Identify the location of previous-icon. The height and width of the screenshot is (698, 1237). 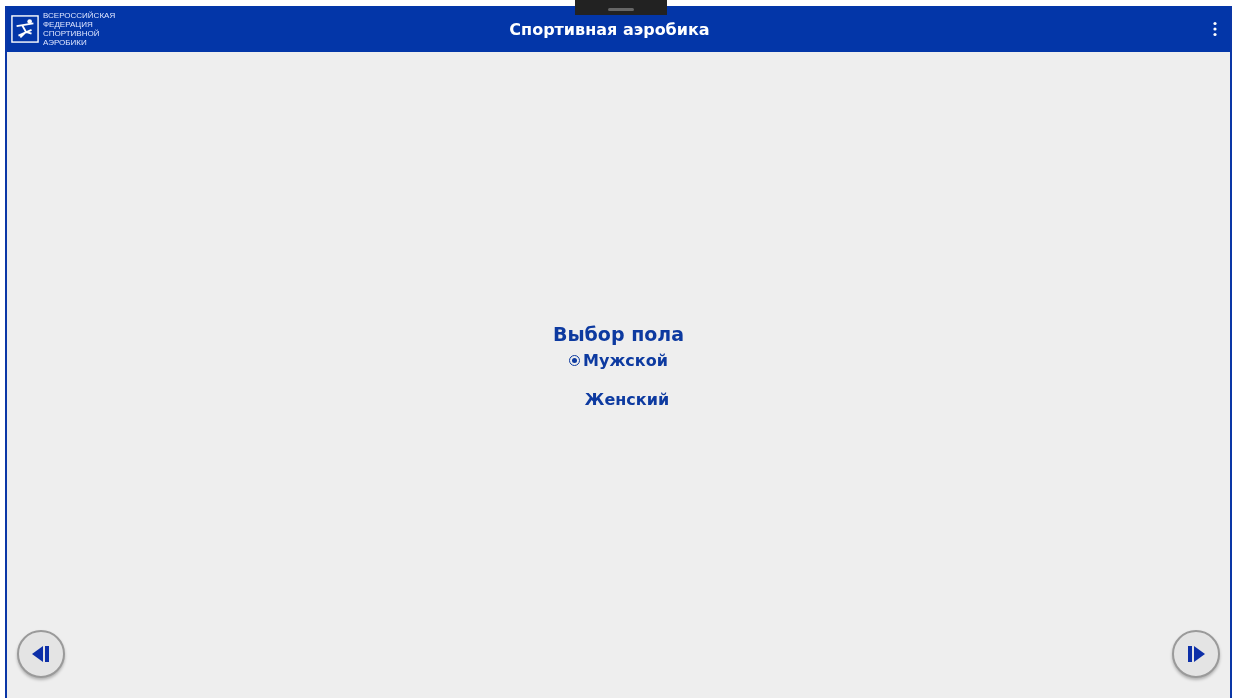
(41, 654).